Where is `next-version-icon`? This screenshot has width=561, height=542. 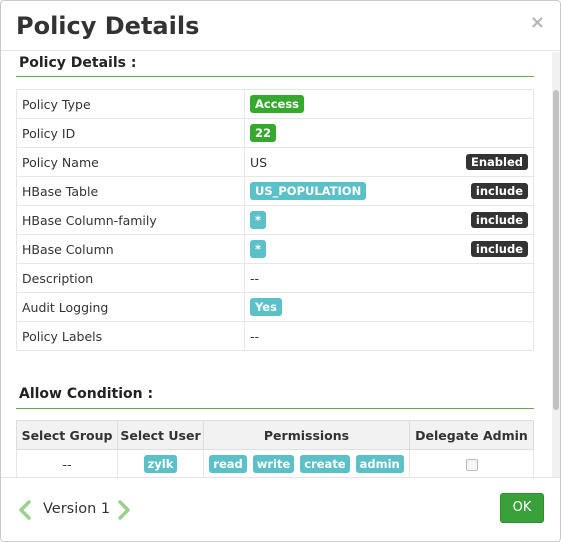
next-version-icon is located at coordinates (124, 510).